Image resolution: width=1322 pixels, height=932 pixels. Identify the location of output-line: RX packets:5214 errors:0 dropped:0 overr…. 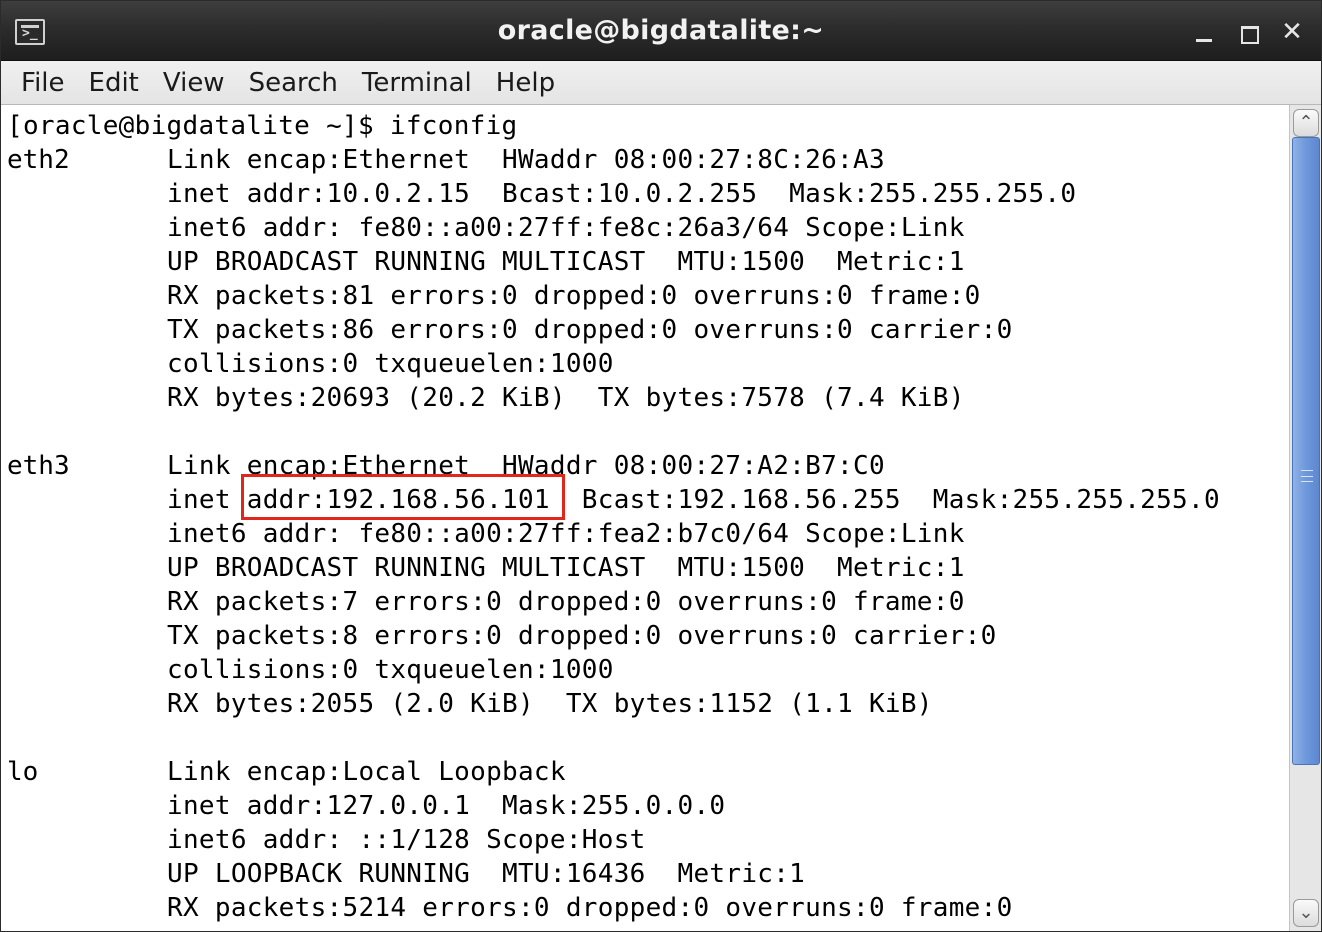
(590, 908).